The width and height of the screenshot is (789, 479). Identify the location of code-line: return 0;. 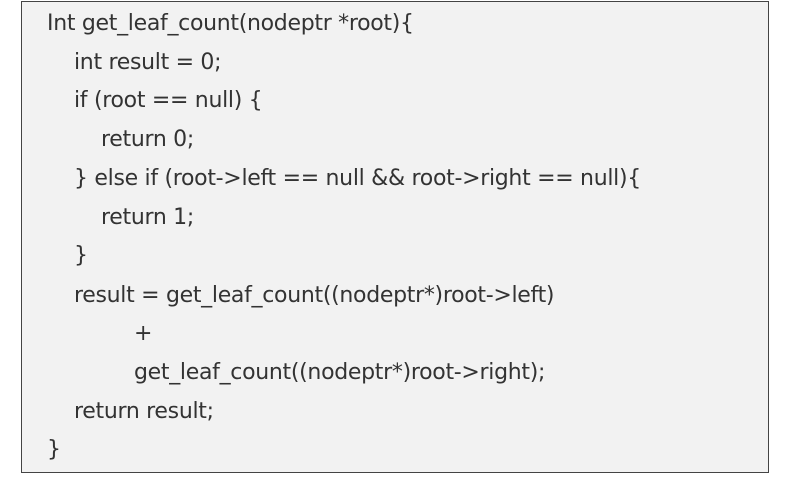
(147, 139).